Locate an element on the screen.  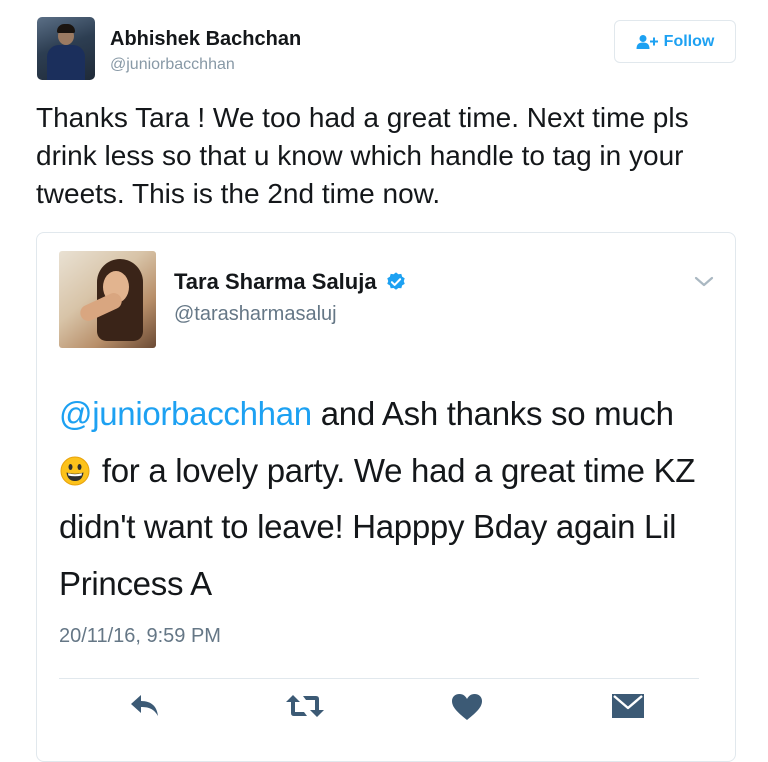
retweet-button is located at coordinates (305, 706).